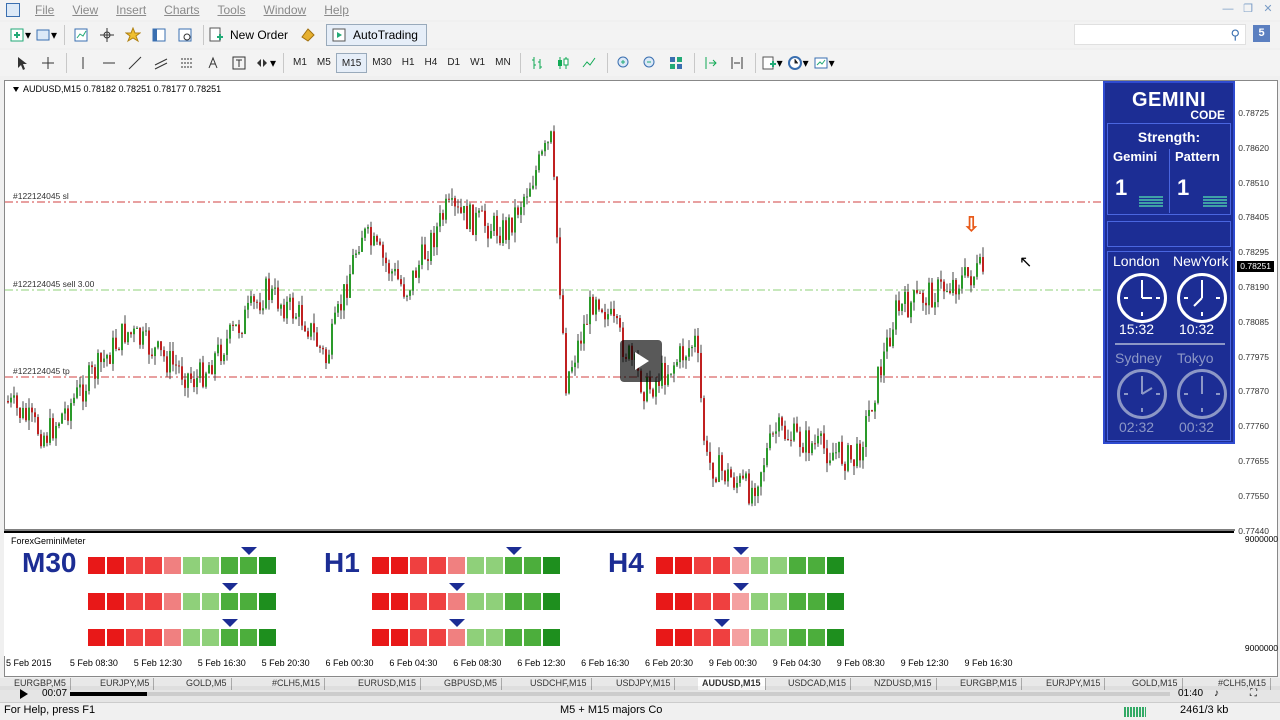  I want to click on arrows-tool: ▾, so click(265, 63).